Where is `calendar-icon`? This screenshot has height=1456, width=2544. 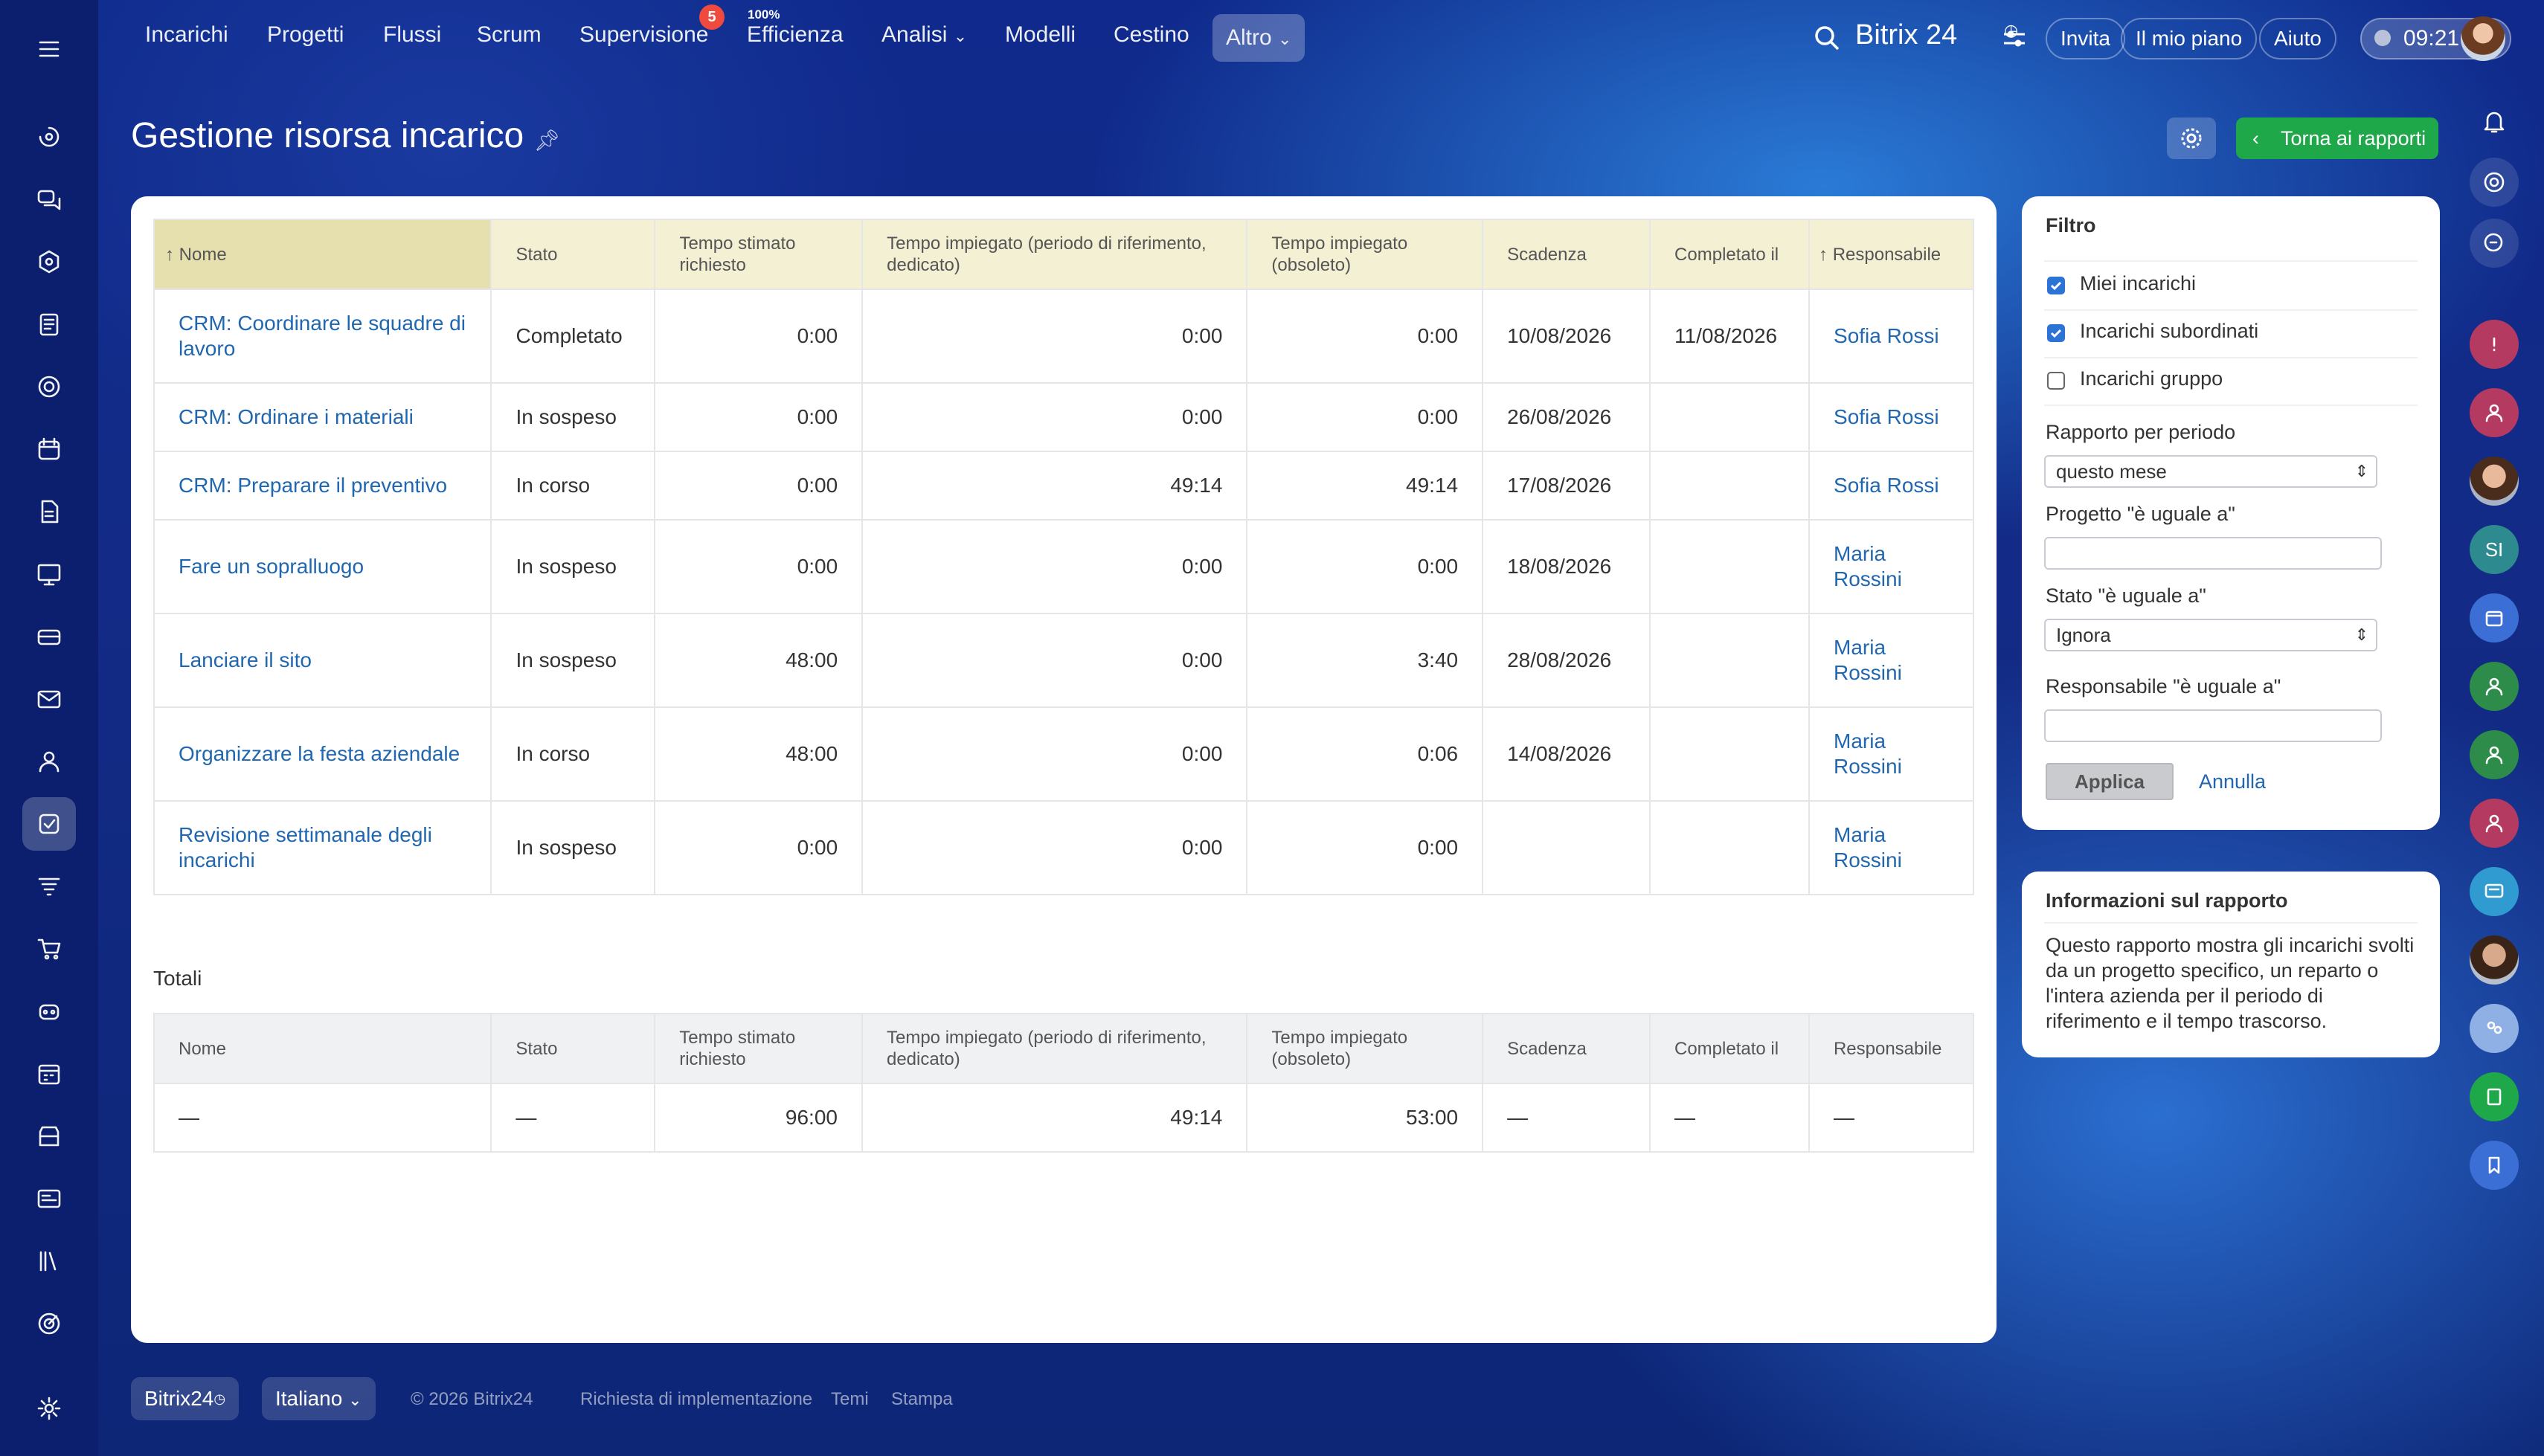
calendar-icon is located at coordinates (49, 449).